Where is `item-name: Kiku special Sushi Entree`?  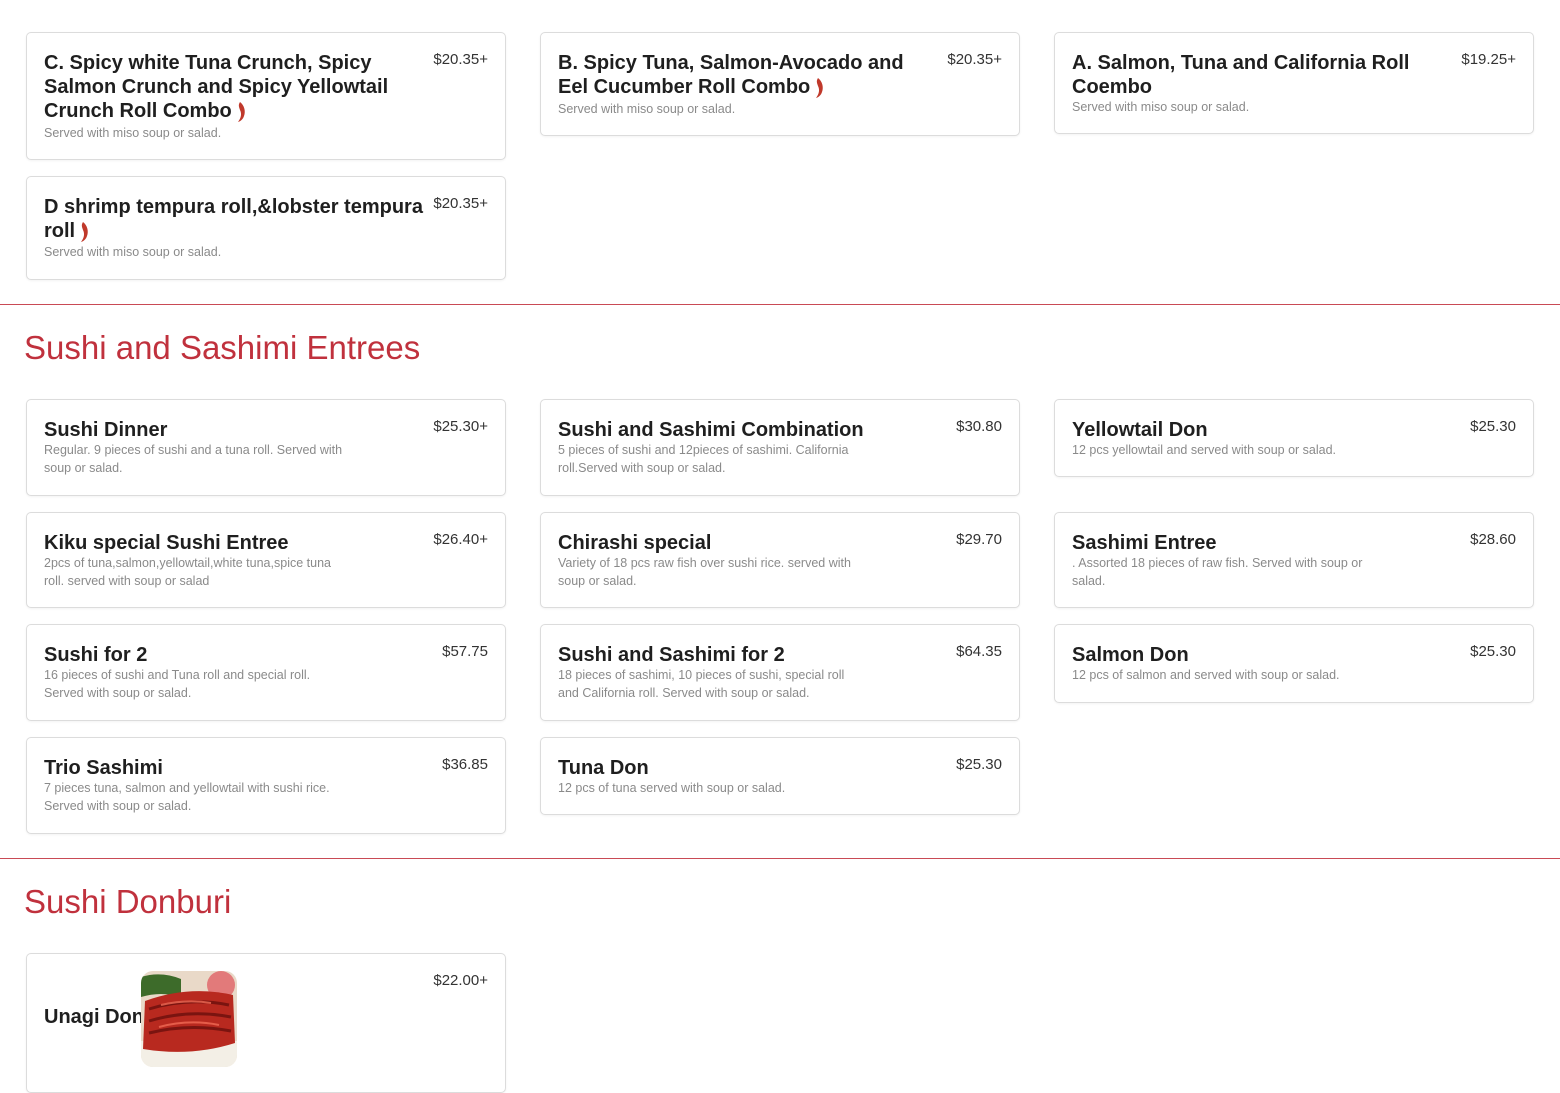
item-name: Kiku special Sushi Entree is located at coordinates (166, 543).